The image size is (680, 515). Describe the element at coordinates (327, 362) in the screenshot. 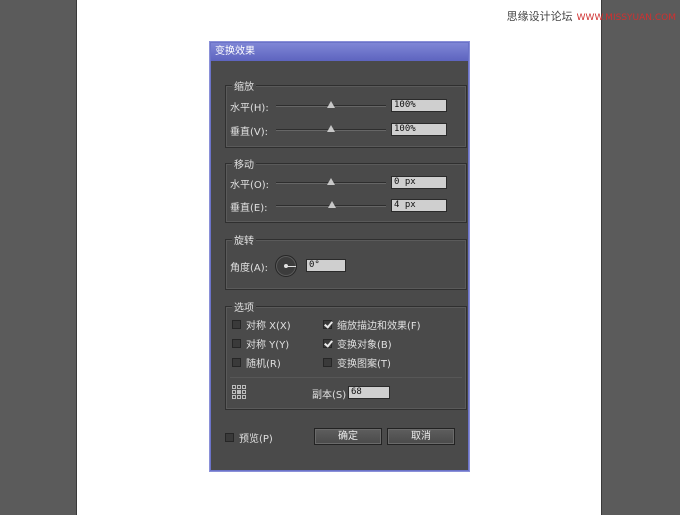

I see `transform-patterns-box` at that location.